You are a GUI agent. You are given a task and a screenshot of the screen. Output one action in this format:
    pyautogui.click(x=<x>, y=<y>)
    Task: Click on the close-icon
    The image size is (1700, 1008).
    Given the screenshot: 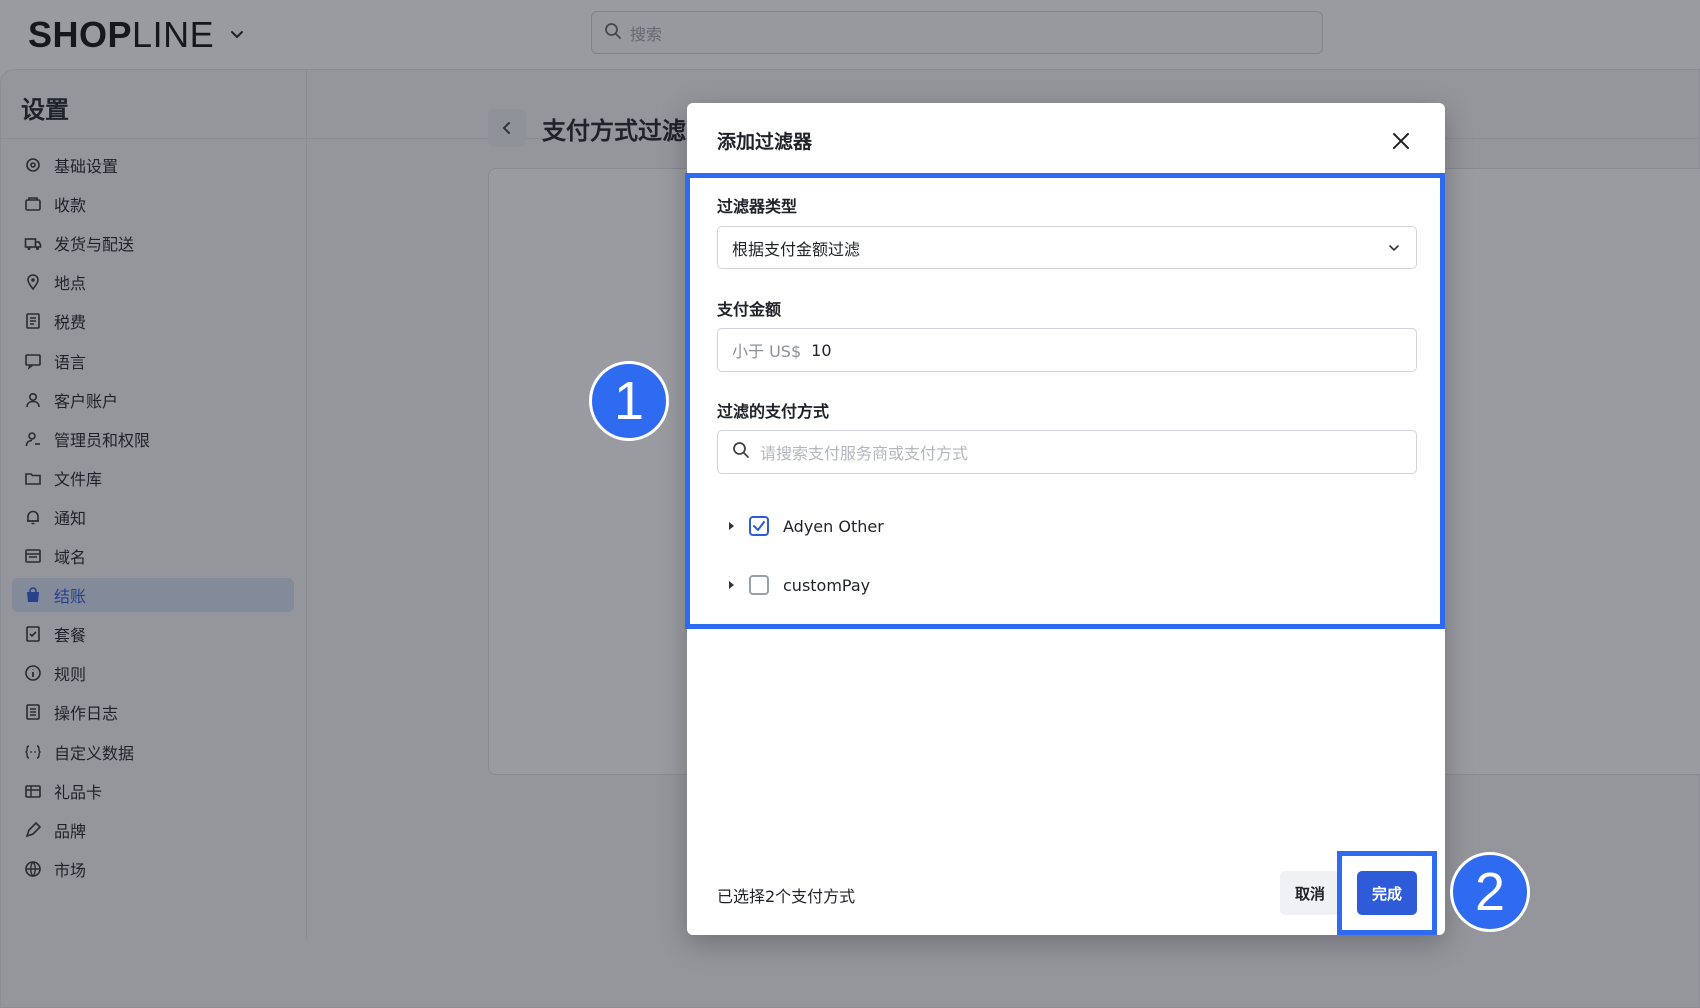 What is the action you would take?
    pyautogui.click(x=1401, y=141)
    